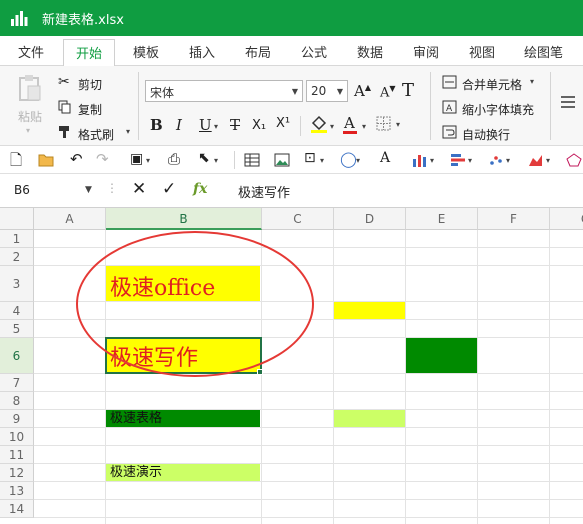  Describe the element at coordinates (348, 159) in the screenshot. I see `shape-icon: ◯` at that location.